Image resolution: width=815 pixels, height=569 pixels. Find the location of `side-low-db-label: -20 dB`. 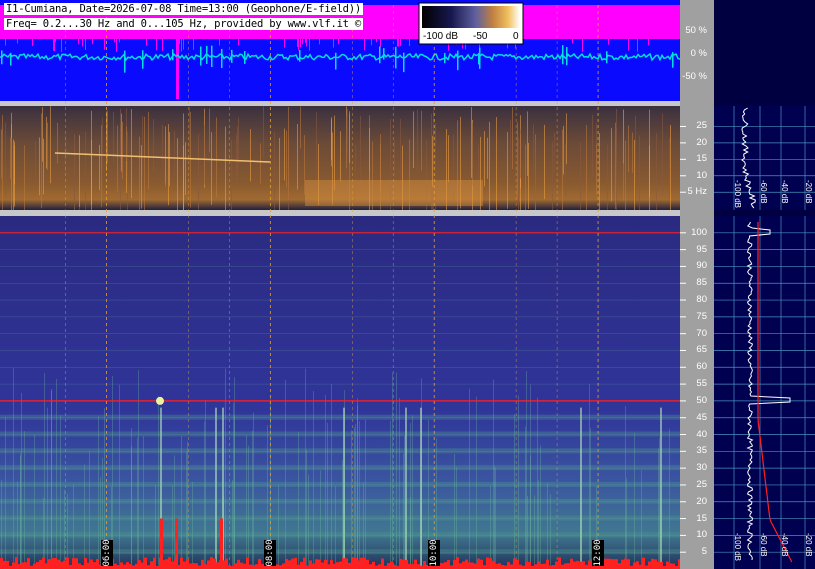

side-low-db-label: -20 dB is located at coordinates (808, 192).